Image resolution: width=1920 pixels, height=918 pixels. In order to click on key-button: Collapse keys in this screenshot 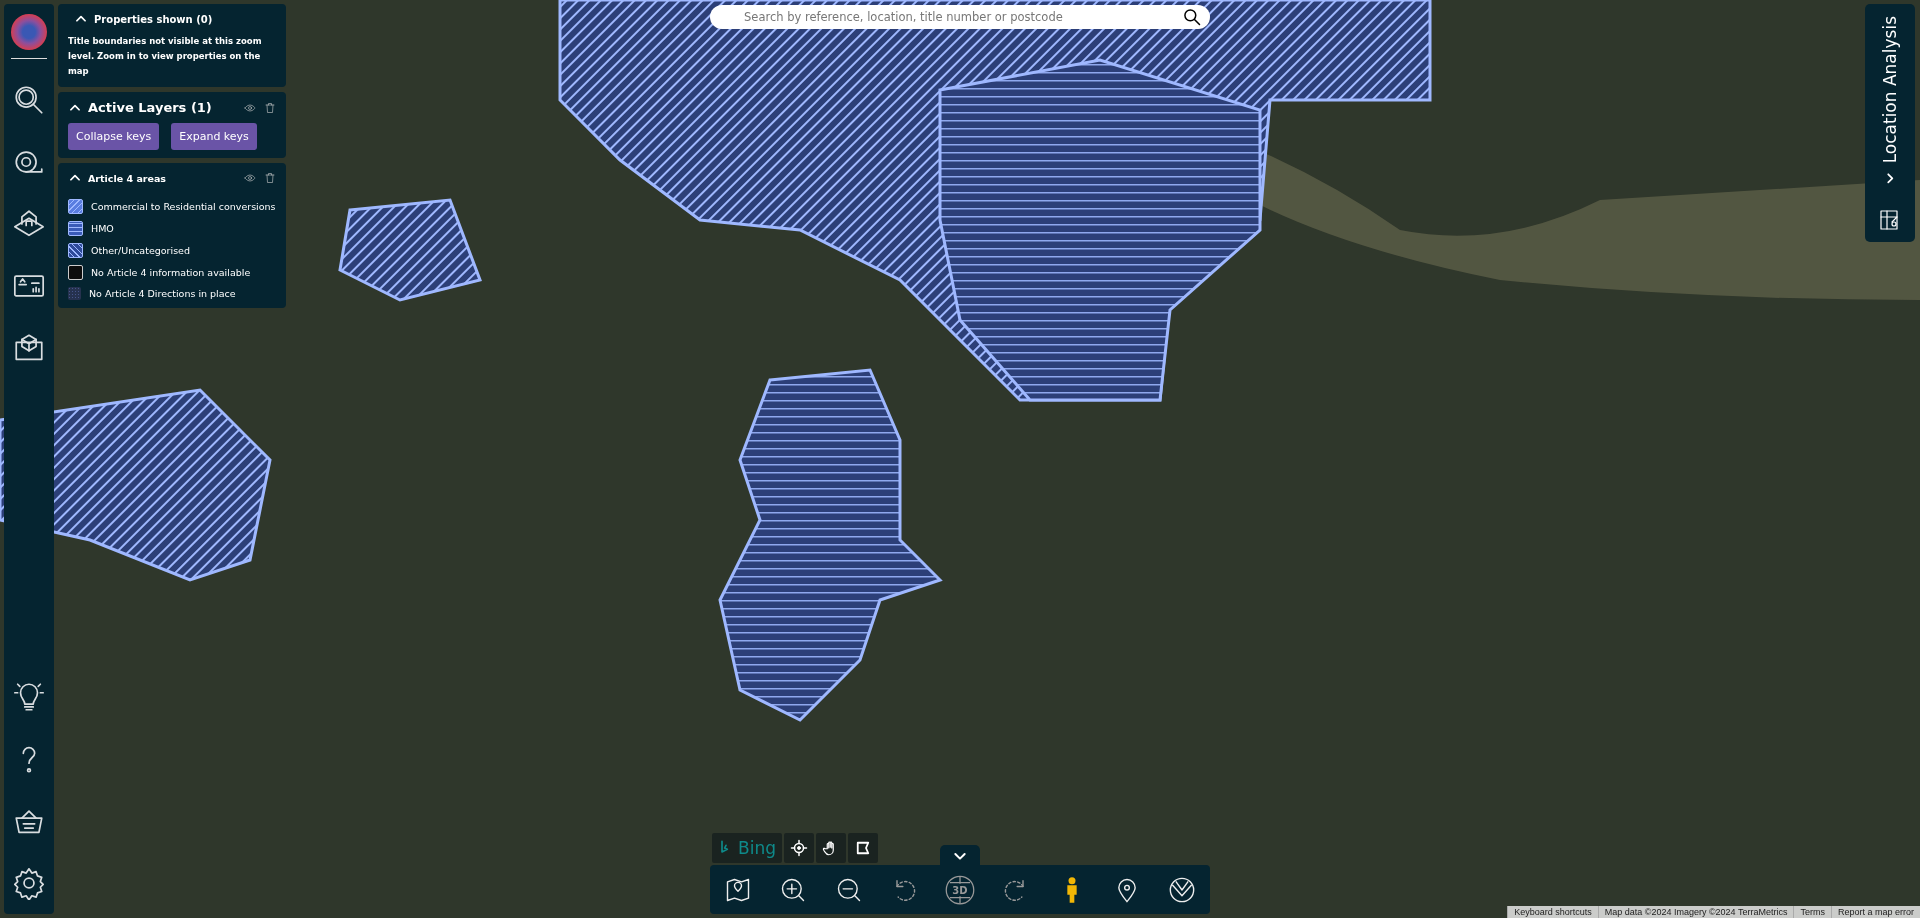, I will do `click(114, 136)`.